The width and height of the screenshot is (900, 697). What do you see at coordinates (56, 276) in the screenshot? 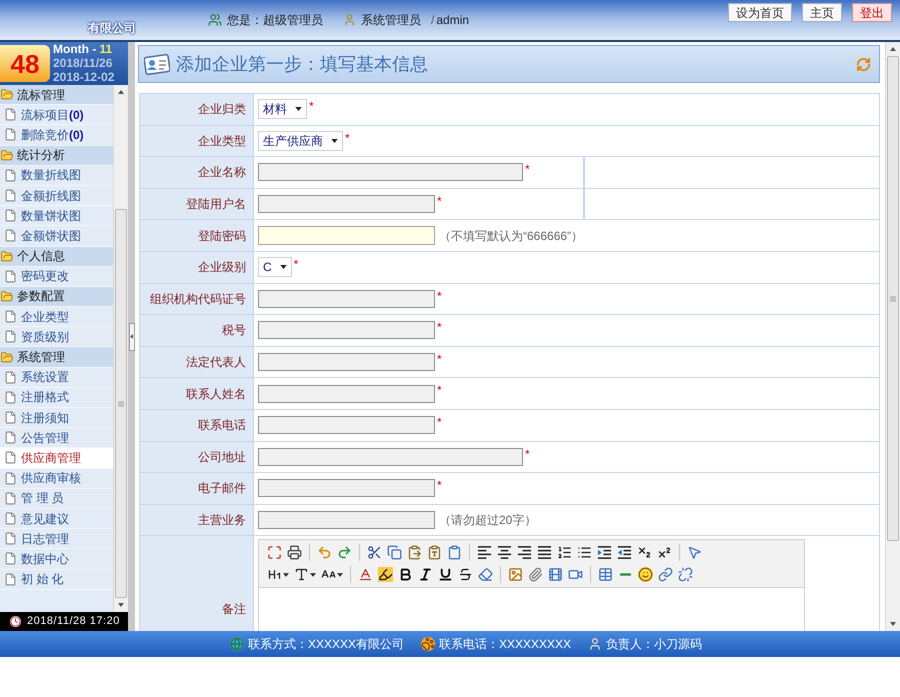
I see `menu-item: 密码更改` at bounding box center [56, 276].